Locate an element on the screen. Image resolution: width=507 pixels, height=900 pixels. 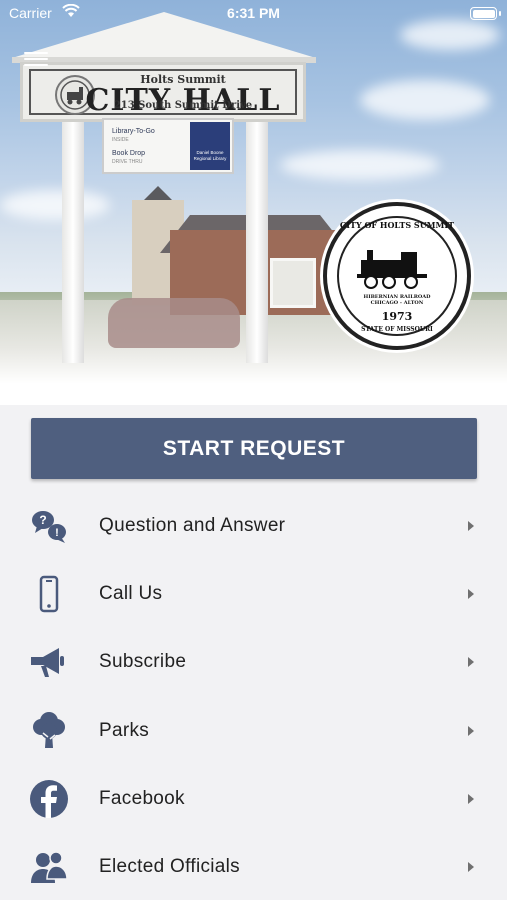
menu-item-label: Question and Answer is located at coordinates (192, 525).